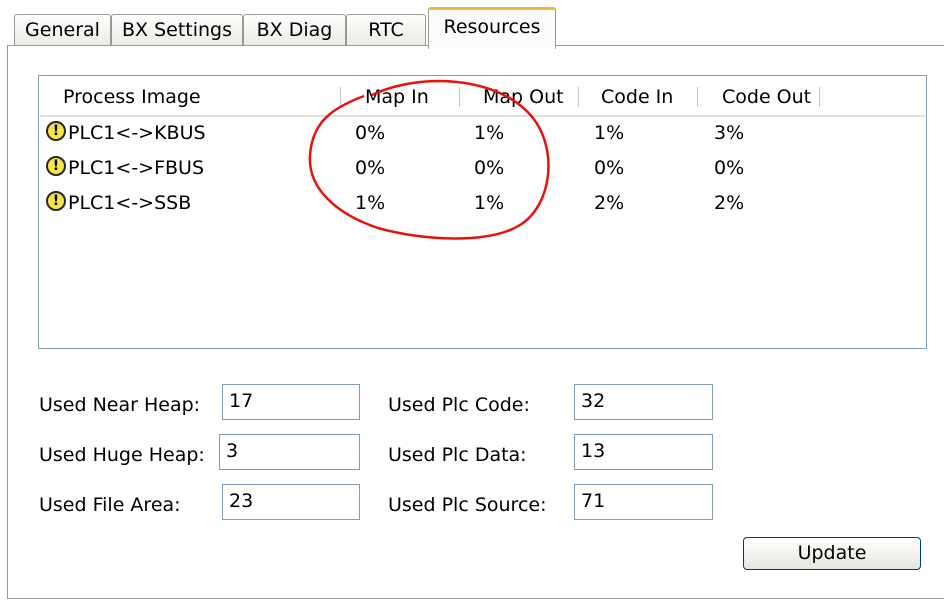 Image resolution: width=944 pixels, height=600 pixels. I want to click on list-item: ! PLC1<->SSB 1% 1% 2% 2%, so click(482, 203).